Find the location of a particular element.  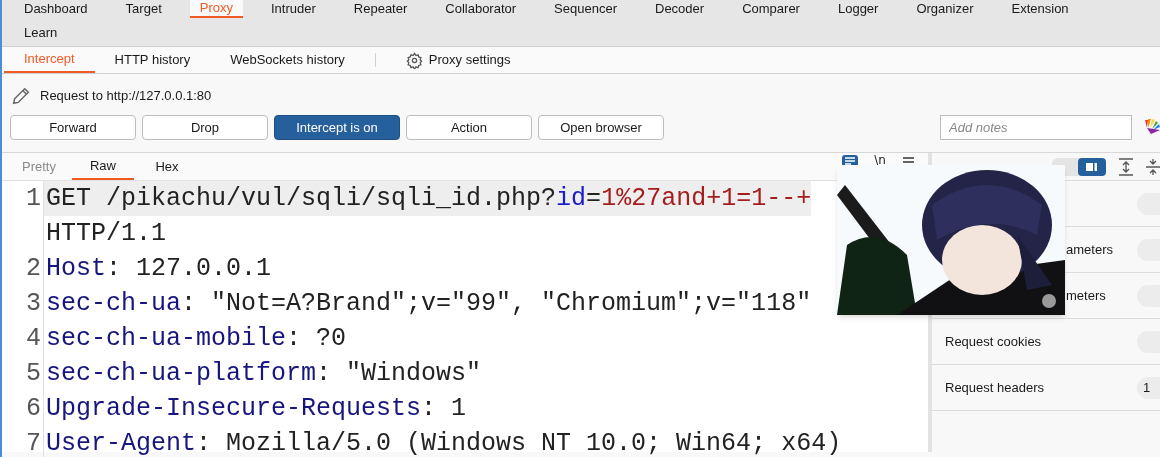

newline-toggle: \n is located at coordinates (880, 160).